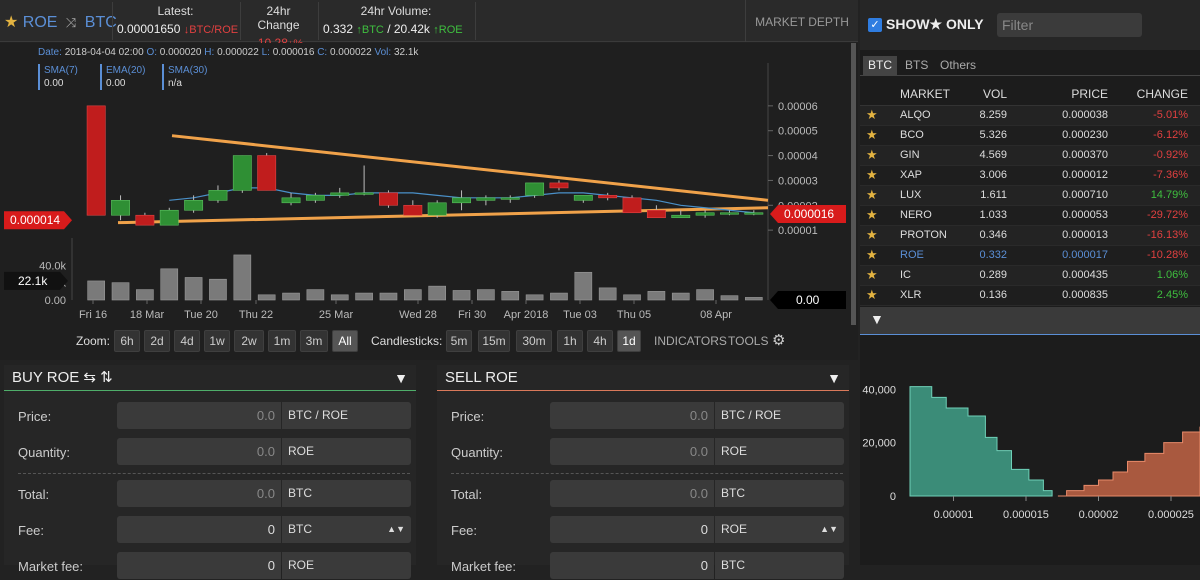  I want to click on col-price: PRICE, so click(1089, 94).